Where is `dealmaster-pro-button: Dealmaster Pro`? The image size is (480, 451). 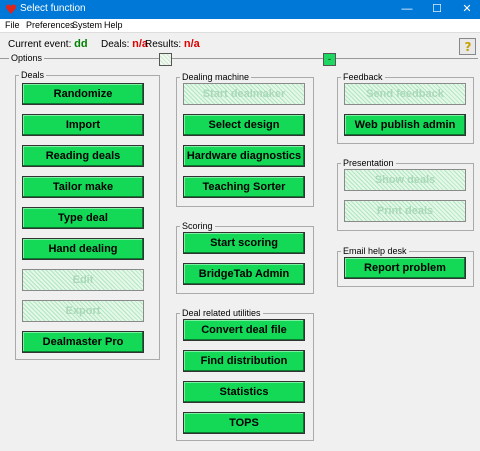
dealmaster-pro-button: Dealmaster Pro is located at coordinates (83, 342).